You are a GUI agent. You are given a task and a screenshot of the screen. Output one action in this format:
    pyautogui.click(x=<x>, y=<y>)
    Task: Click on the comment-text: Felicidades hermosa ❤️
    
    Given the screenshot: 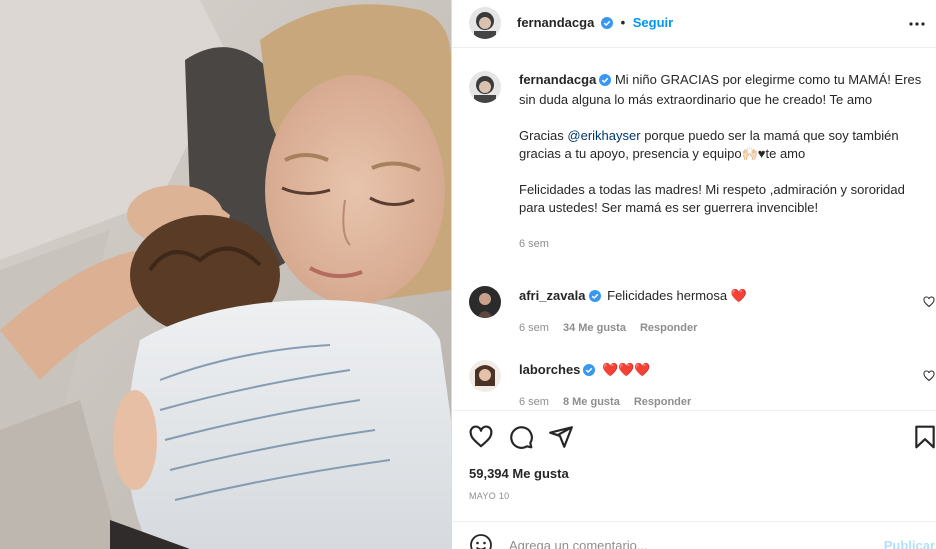 What is the action you would take?
    pyautogui.click(x=677, y=295)
    